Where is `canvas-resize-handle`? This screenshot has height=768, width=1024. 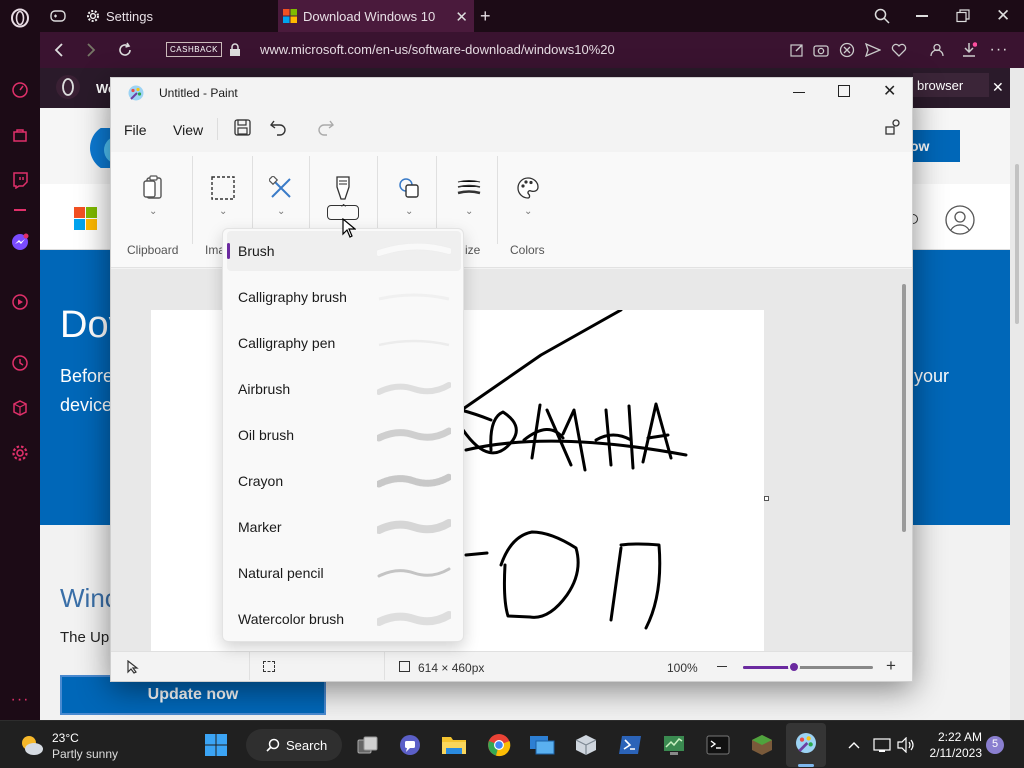
canvas-resize-handle is located at coordinates (766, 498).